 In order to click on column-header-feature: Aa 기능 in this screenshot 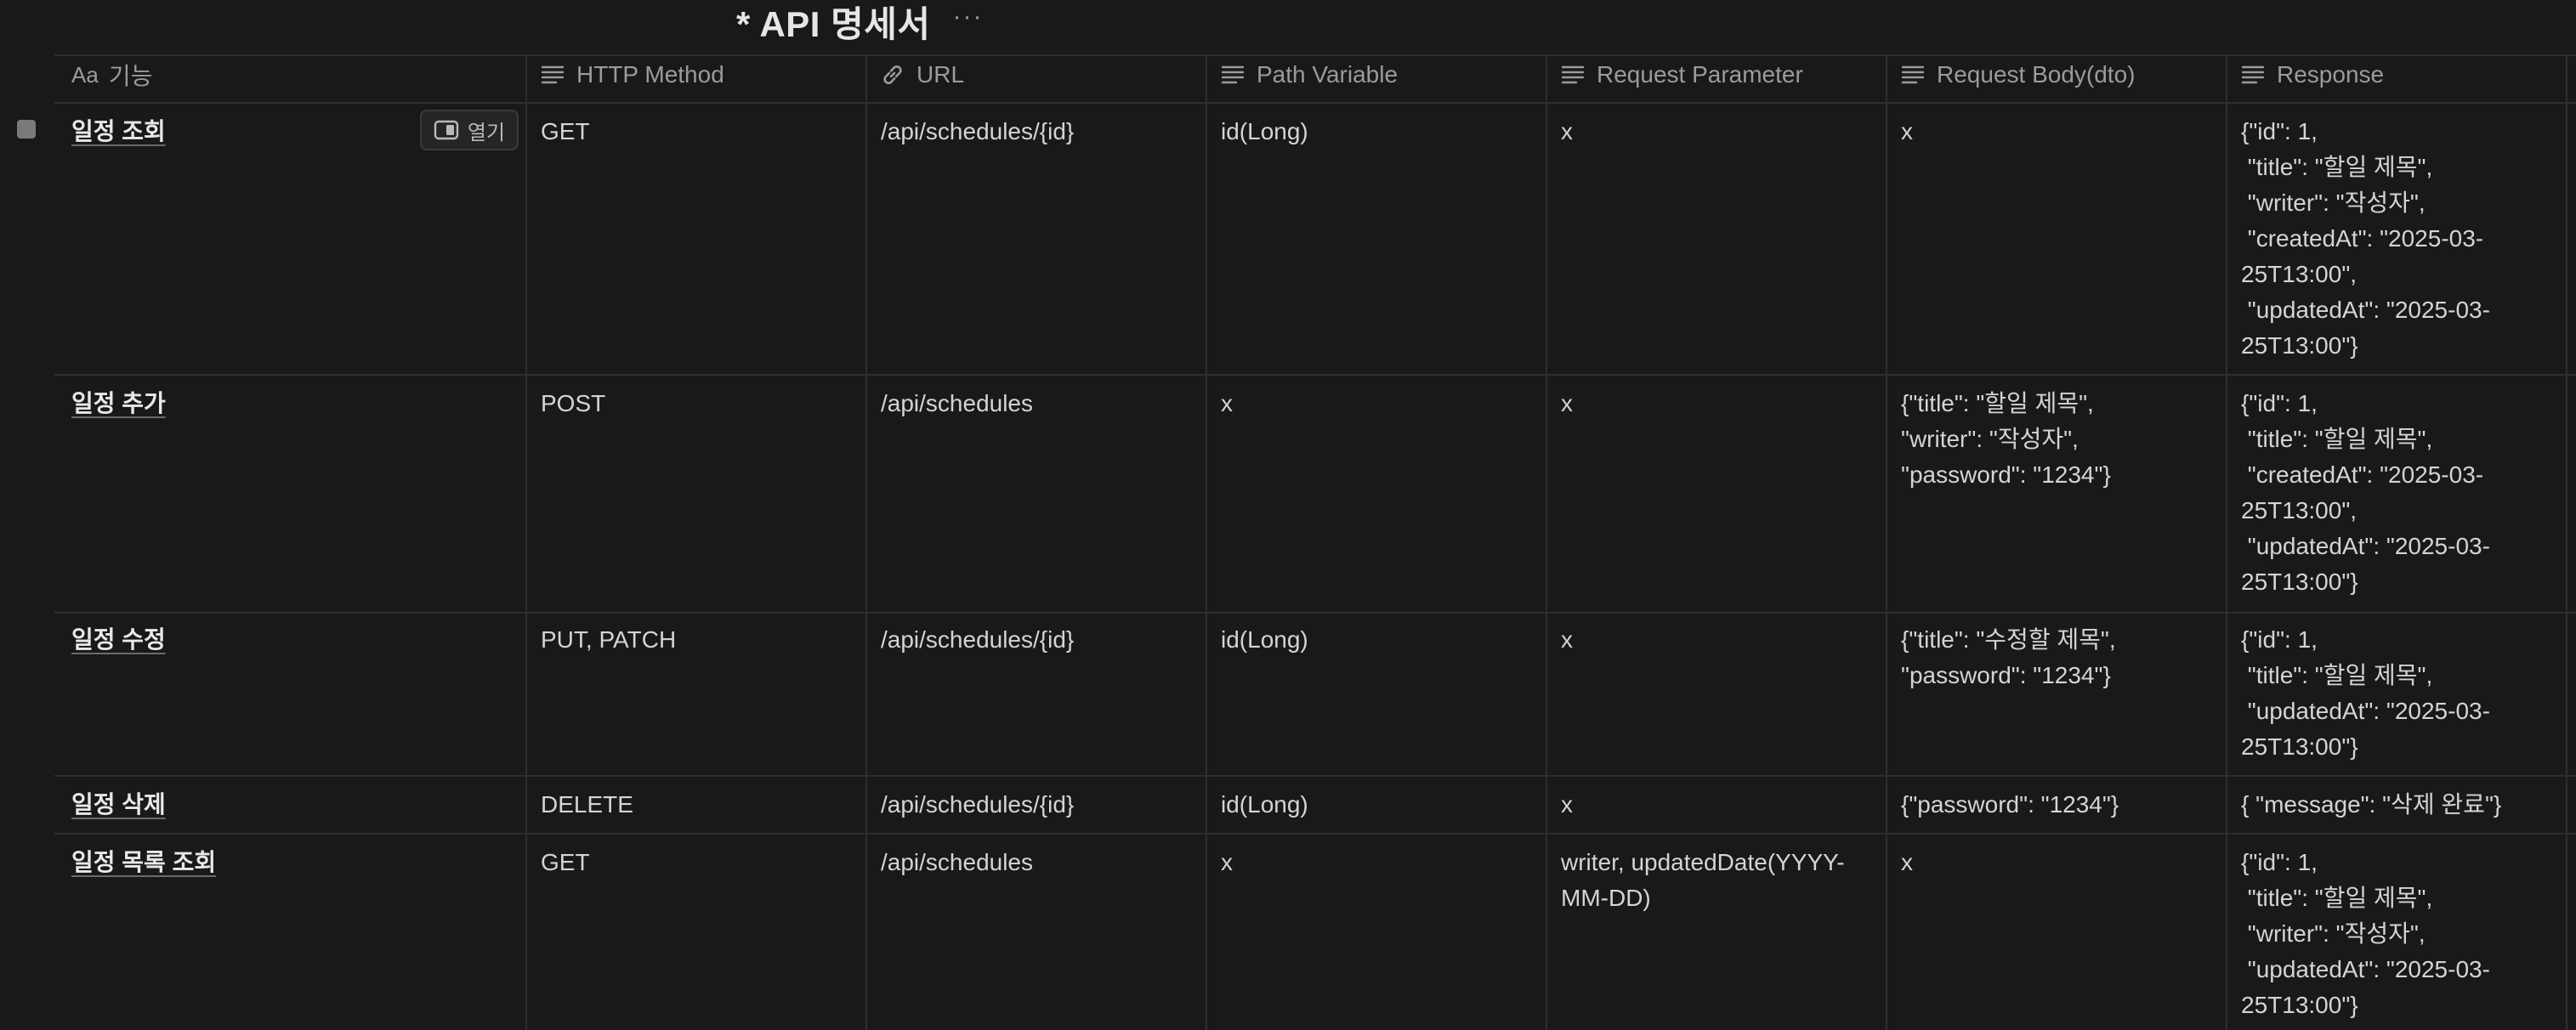, I will do `click(112, 74)`.